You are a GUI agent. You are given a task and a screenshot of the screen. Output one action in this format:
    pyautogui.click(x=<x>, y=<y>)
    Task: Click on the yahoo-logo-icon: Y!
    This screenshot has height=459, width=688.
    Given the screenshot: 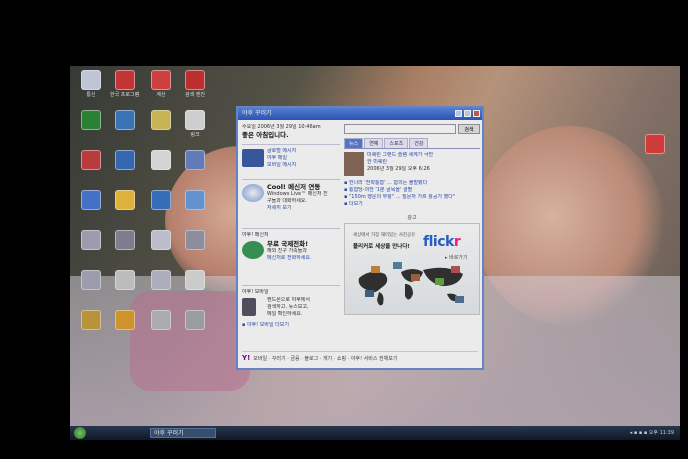 What is the action you would take?
    pyautogui.click(x=246, y=358)
    